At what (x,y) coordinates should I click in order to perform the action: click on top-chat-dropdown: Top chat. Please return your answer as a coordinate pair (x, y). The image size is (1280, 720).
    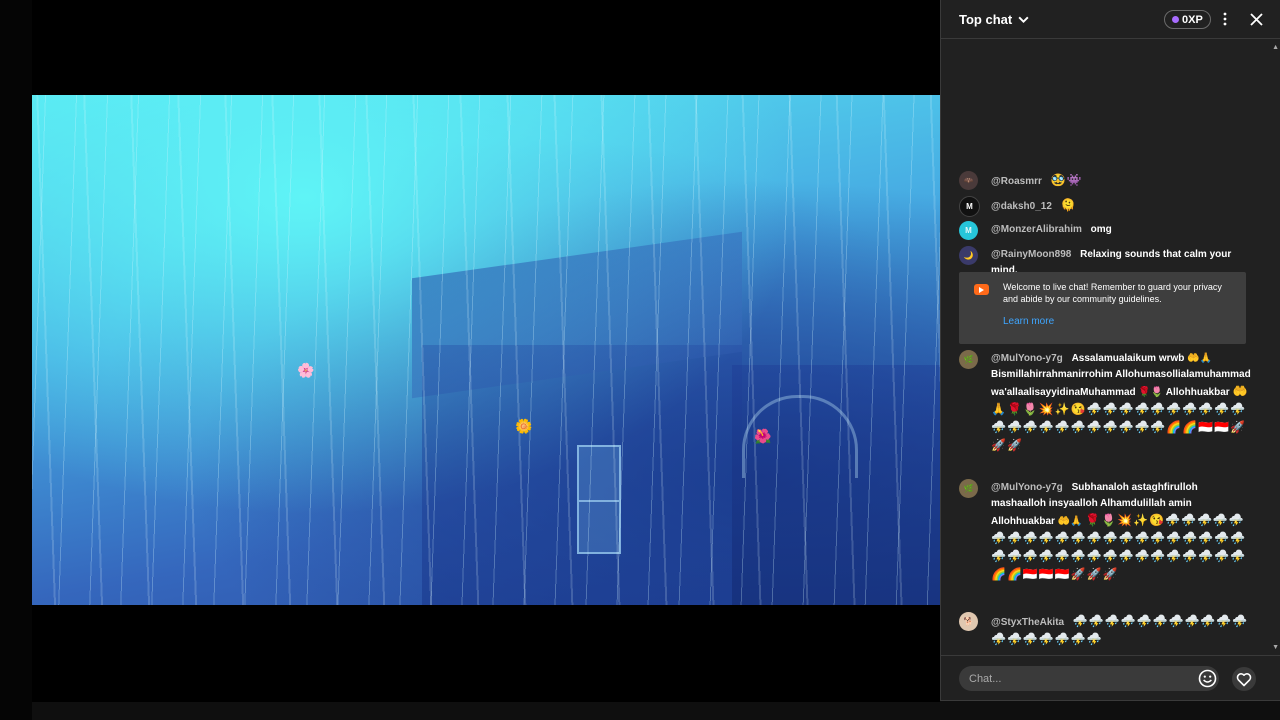
    Looking at the image, I should click on (994, 19).